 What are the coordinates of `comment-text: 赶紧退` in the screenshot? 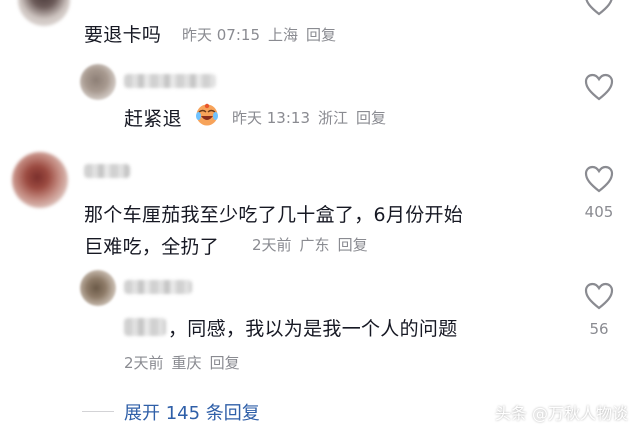 It's located at (153, 119).